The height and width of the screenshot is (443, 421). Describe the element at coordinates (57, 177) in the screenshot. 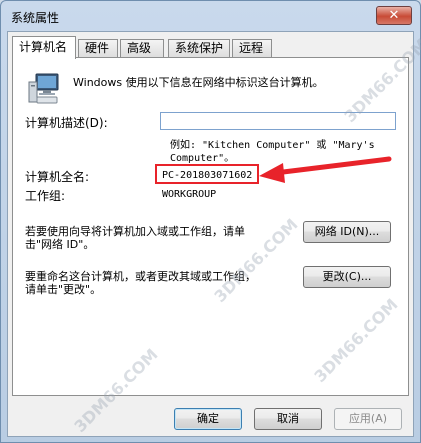

I see `full-name-label: 计算机全名:` at that location.